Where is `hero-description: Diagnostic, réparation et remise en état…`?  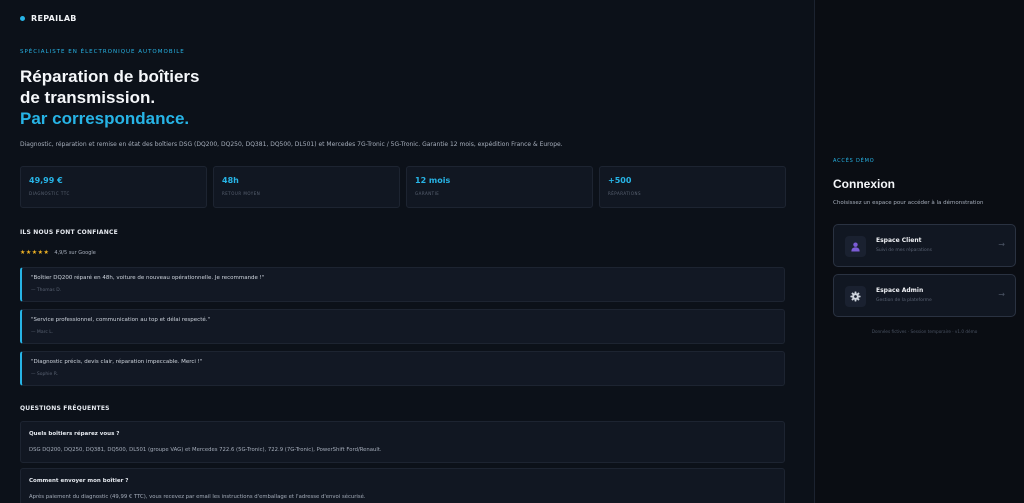 hero-description: Diagnostic, réparation et remise en état… is located at coordinates (291, 144).